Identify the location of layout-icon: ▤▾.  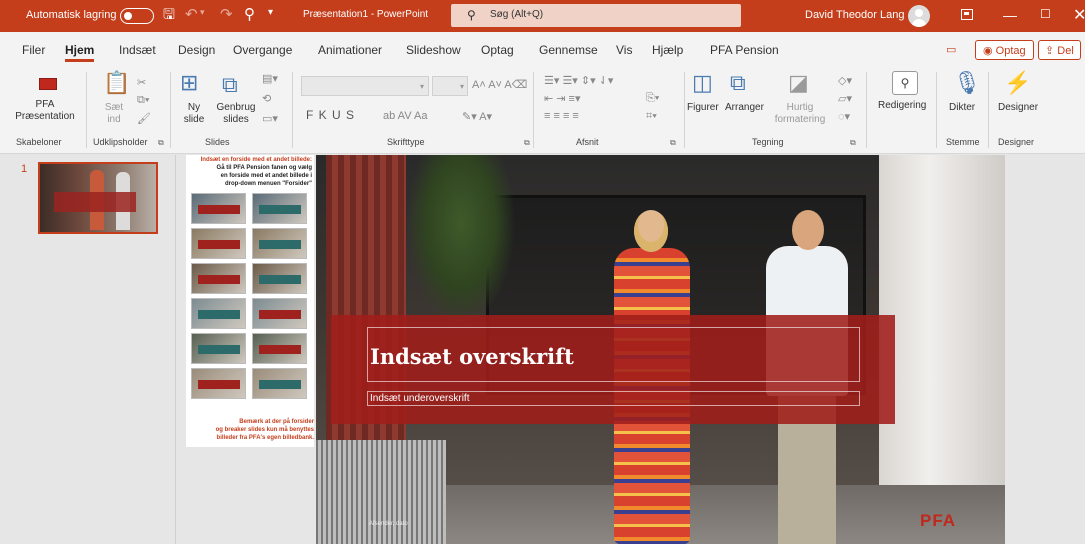
(270, 78).